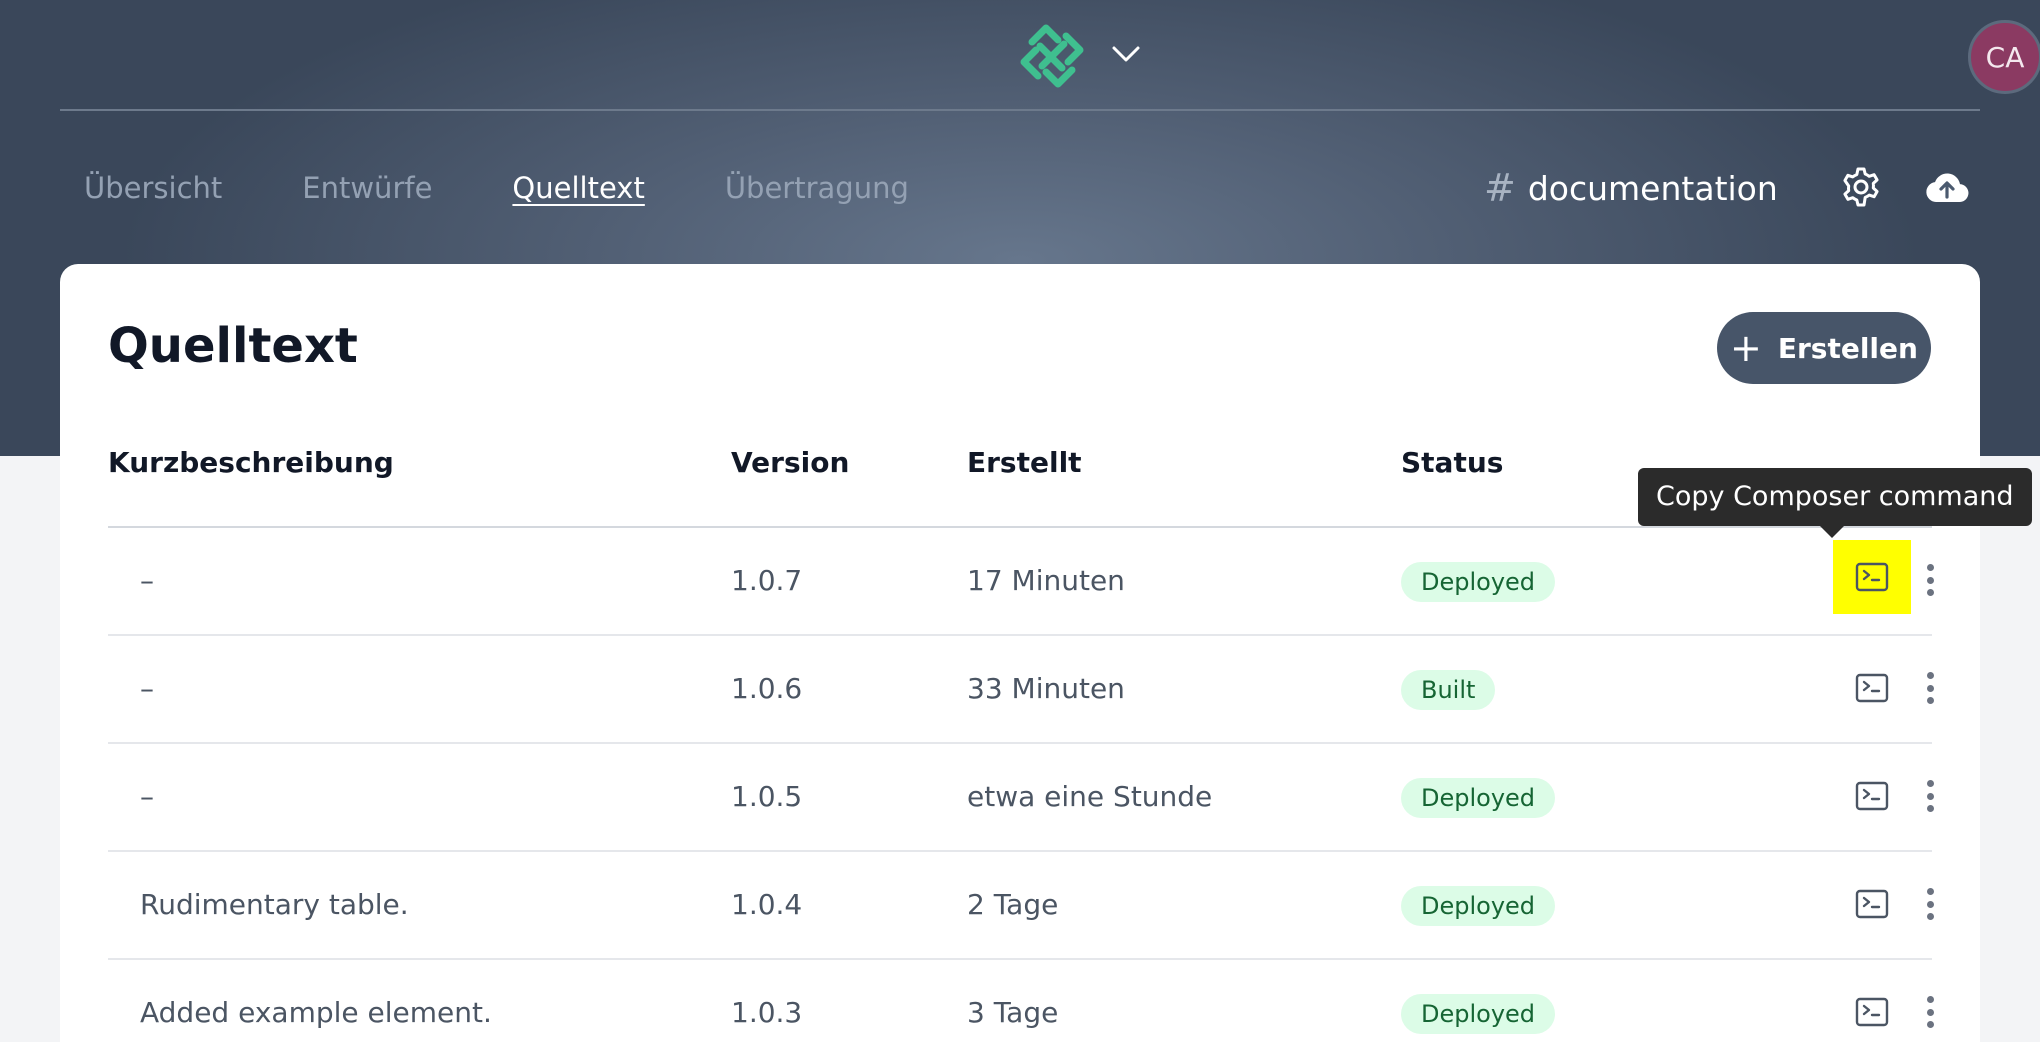  Describe the element at coordinates (767, 796) in the screenshot. I see `row-version: 1.0.5` at that location.